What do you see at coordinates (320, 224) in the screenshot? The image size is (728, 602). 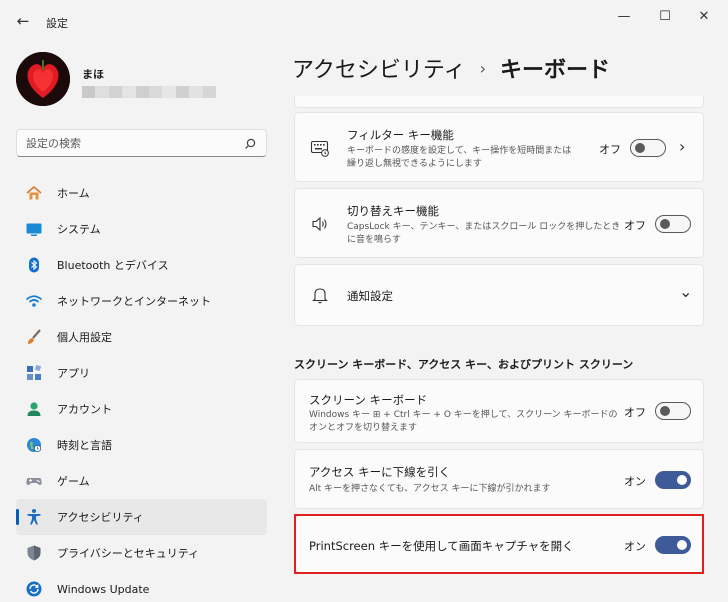 I see `speaker-icon` at bounding box center [320, 224].